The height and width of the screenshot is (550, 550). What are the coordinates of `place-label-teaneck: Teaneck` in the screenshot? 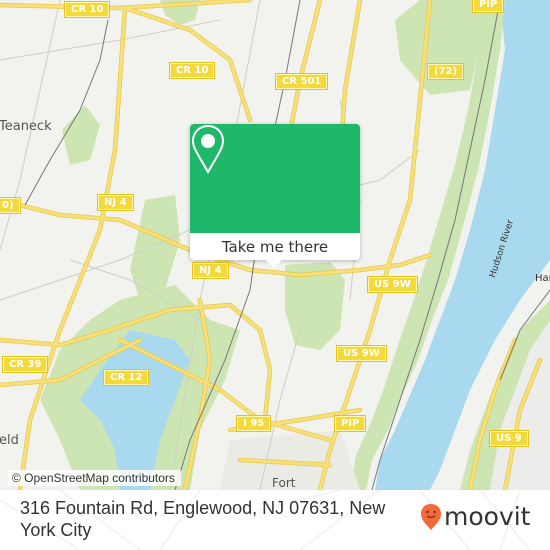 It's located at (26, 126).